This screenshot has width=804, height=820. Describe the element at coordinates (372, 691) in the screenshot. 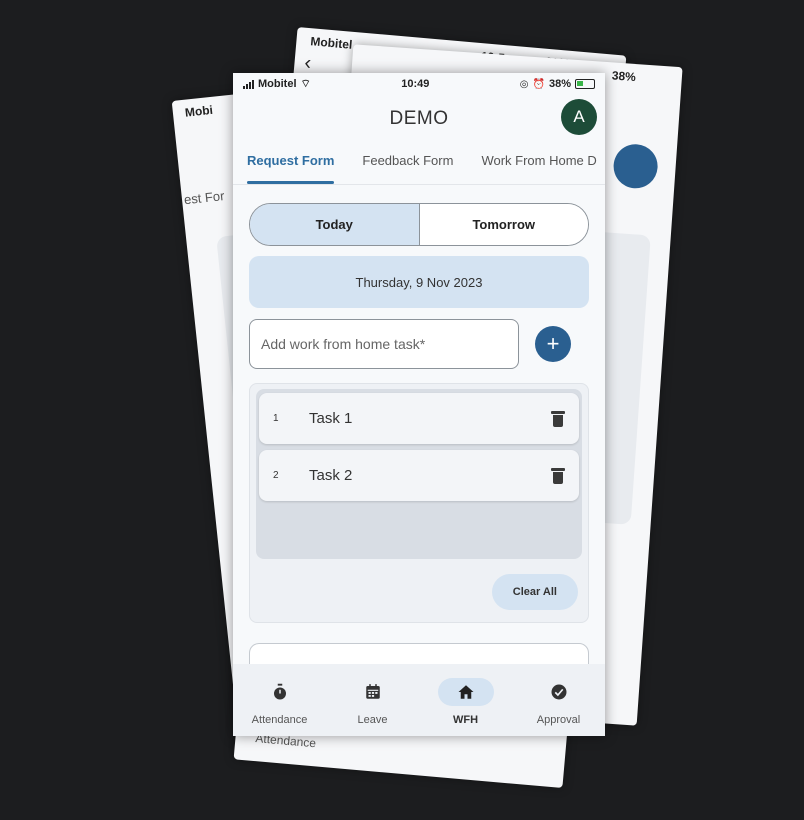

I see `calendar-icon` at that location.